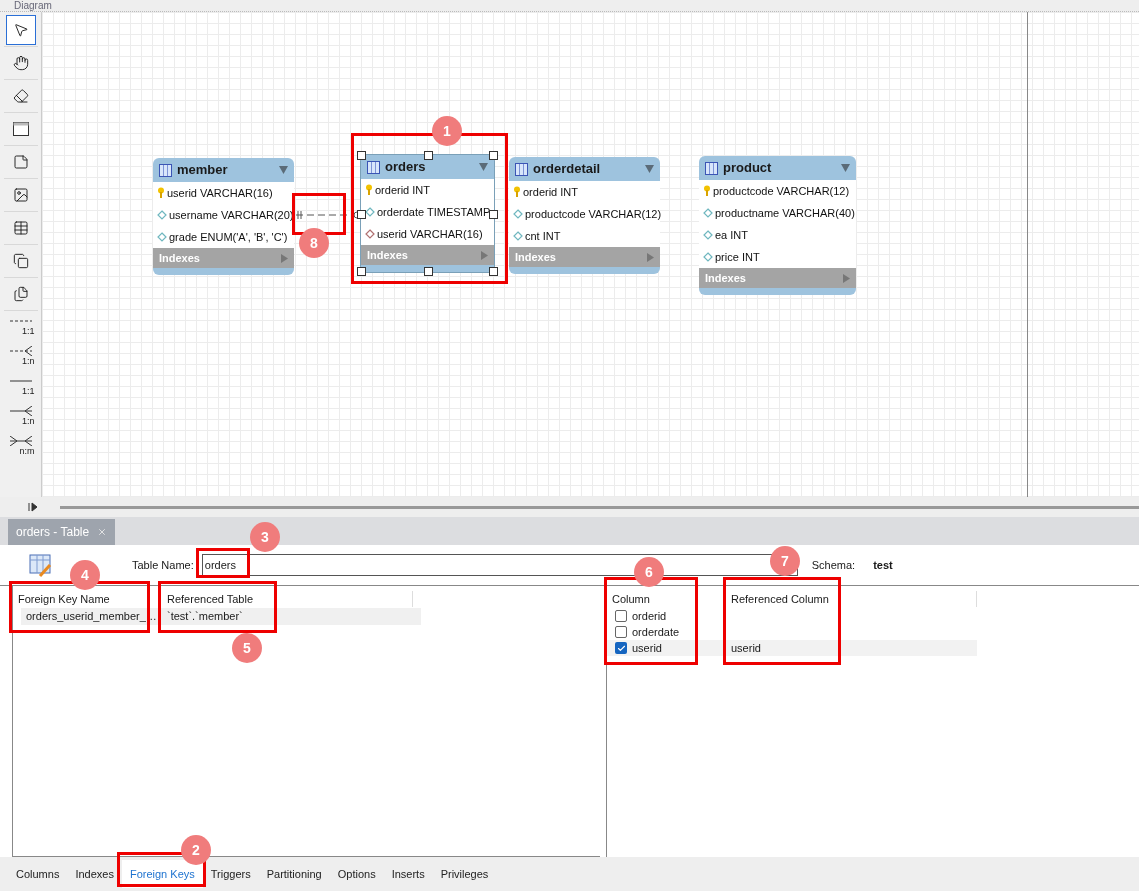 The image size is (1139, 891). What do you see at coordinates (163, 565) in the screenshot?
I see `field-label: Table Name:` at bounding box center [163, 565].